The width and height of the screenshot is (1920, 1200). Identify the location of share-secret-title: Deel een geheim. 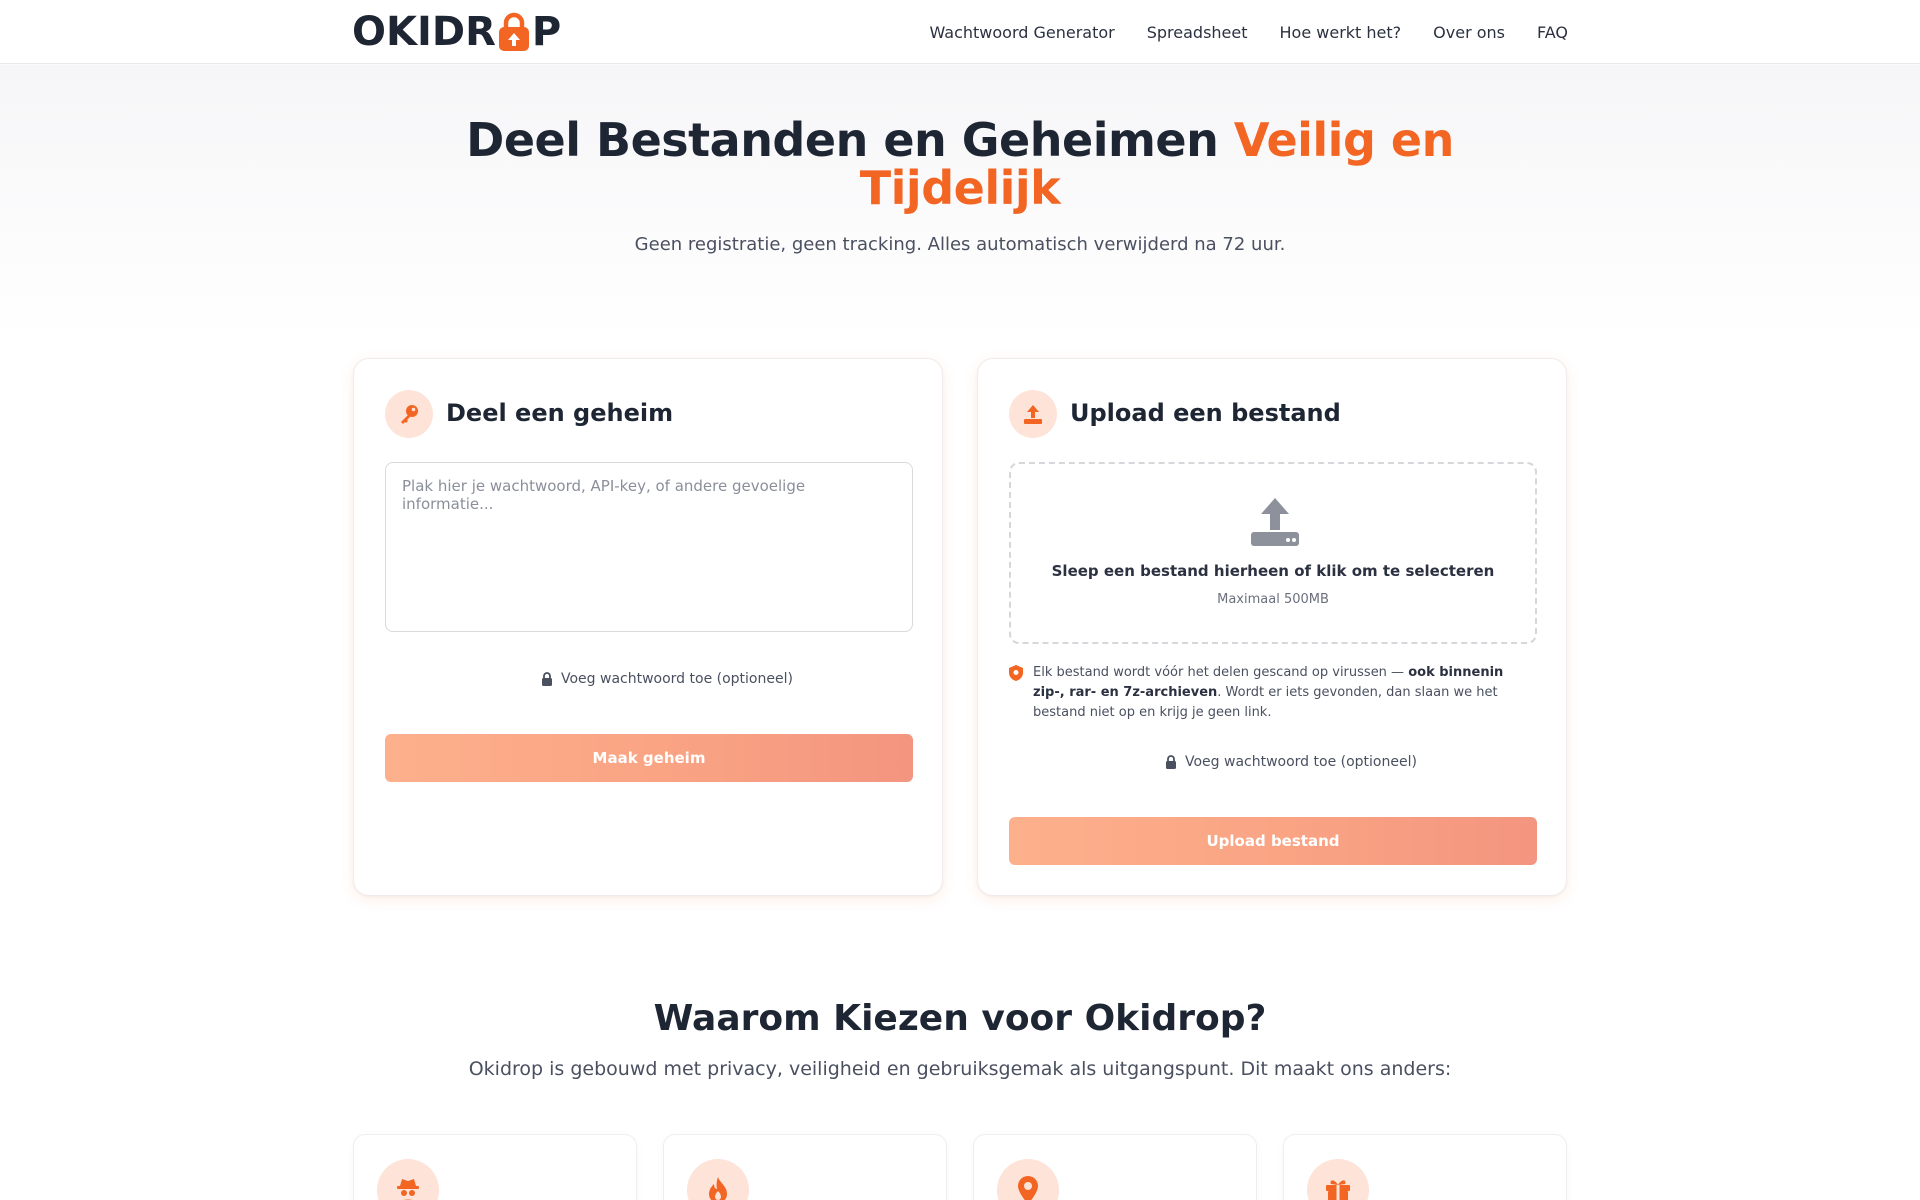
(560, 413).